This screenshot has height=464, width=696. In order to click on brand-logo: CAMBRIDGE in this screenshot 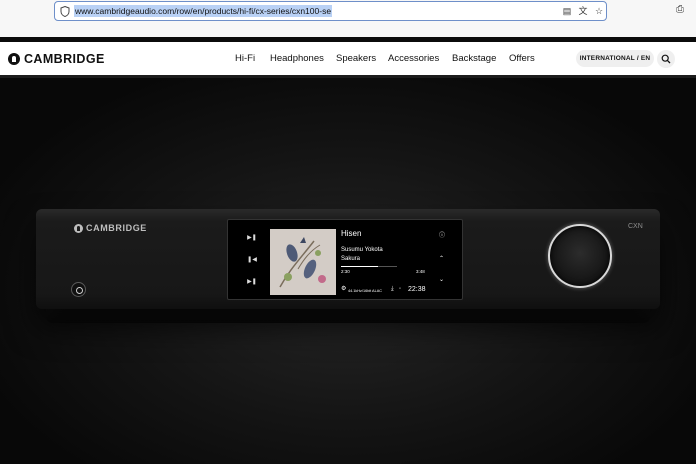, I will do `click(56, 58)`.